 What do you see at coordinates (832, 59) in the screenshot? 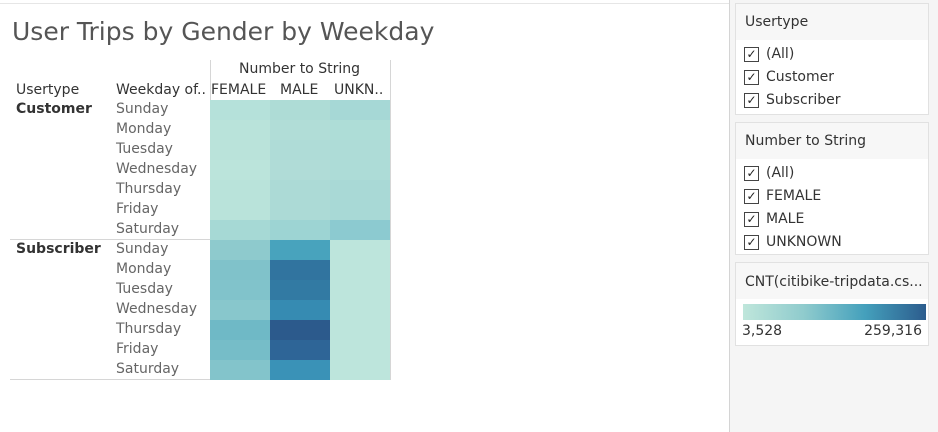
I see `filter-card-usertype: Usertype ✓ (All) ✓ Customer ✓ Subscriber` at bounding box center [832, 59].